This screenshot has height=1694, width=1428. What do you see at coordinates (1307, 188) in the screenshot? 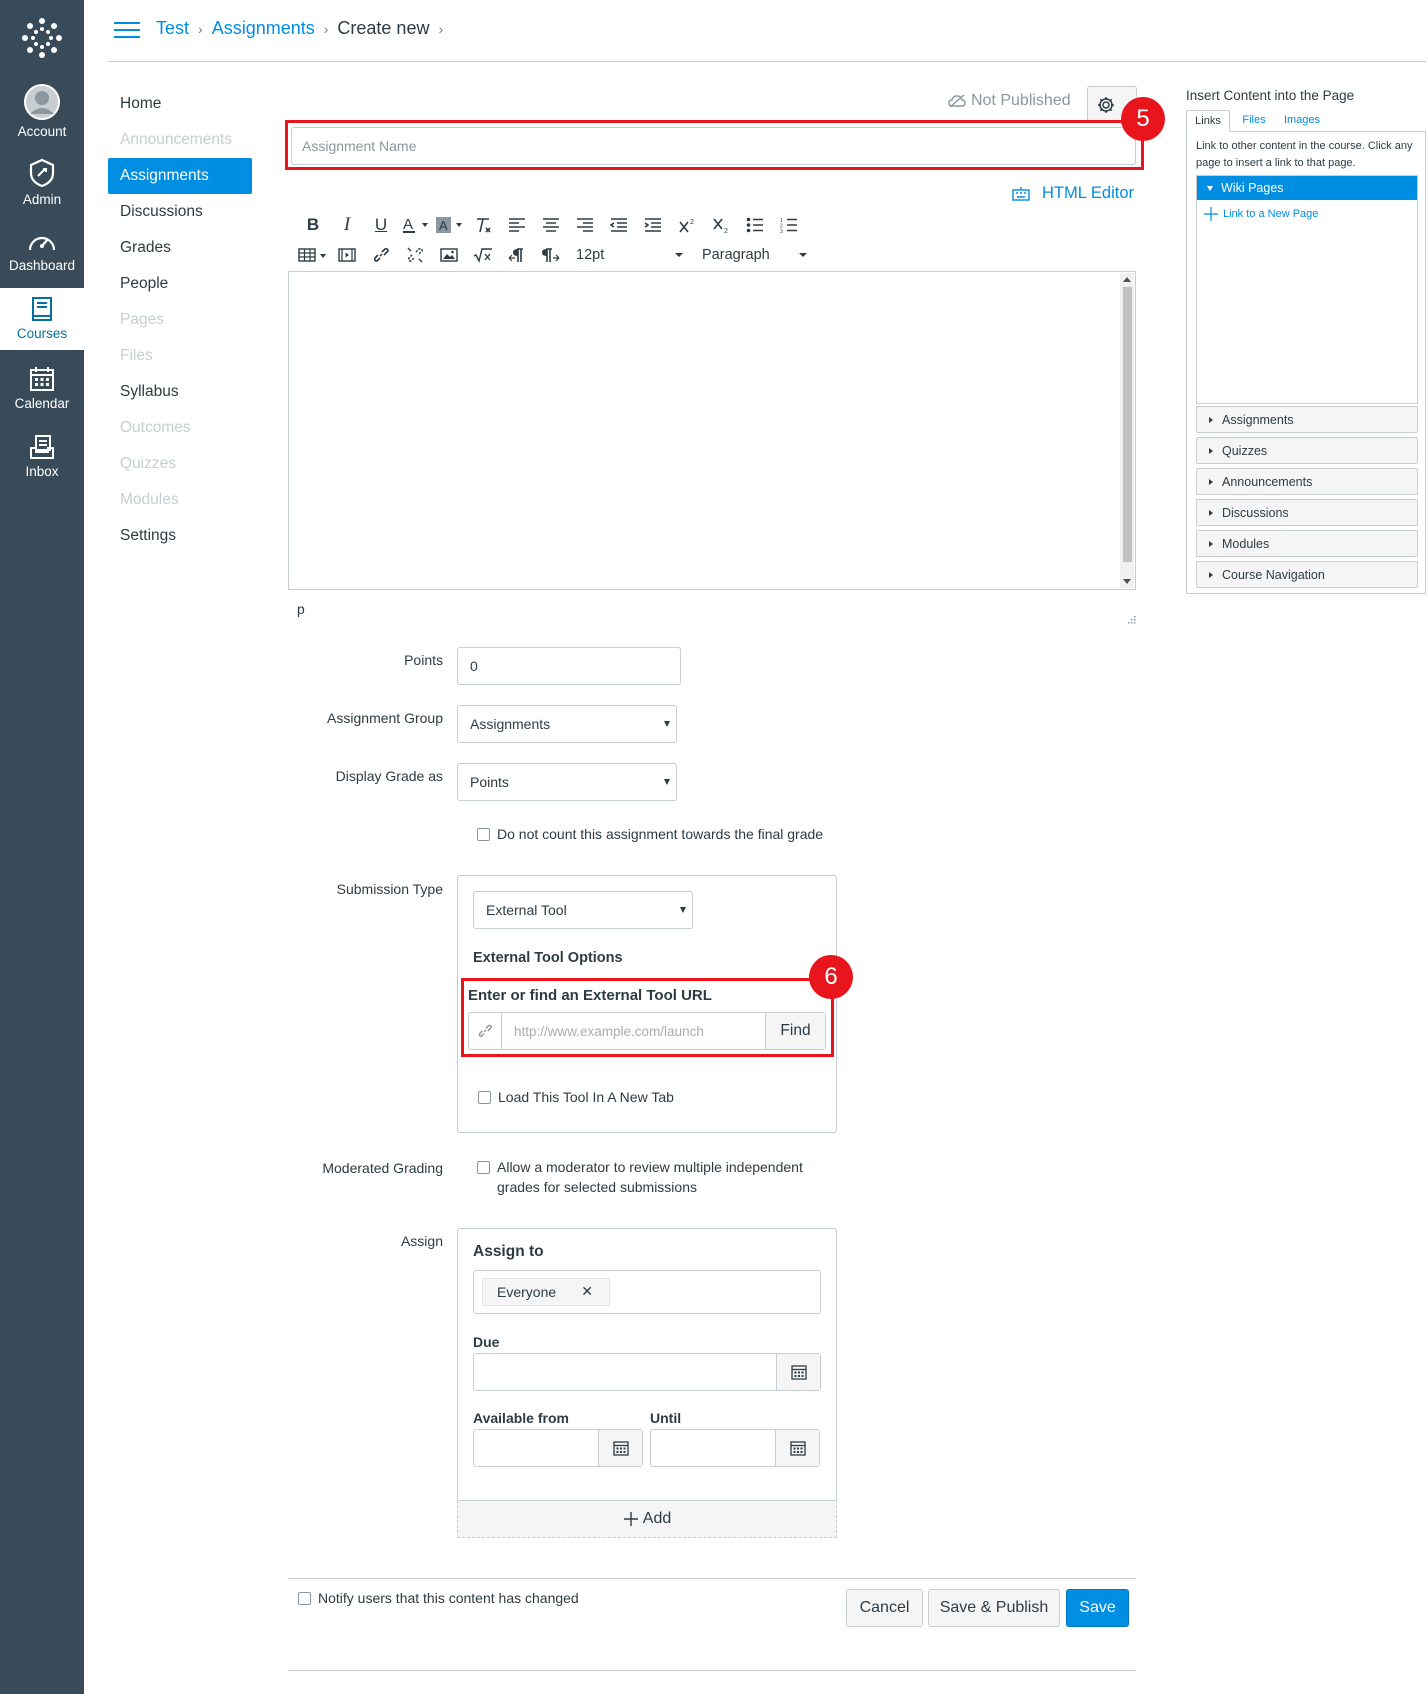
I see `wiki-pages-header: Wiki Pages` at bounding box center [1307, 188].